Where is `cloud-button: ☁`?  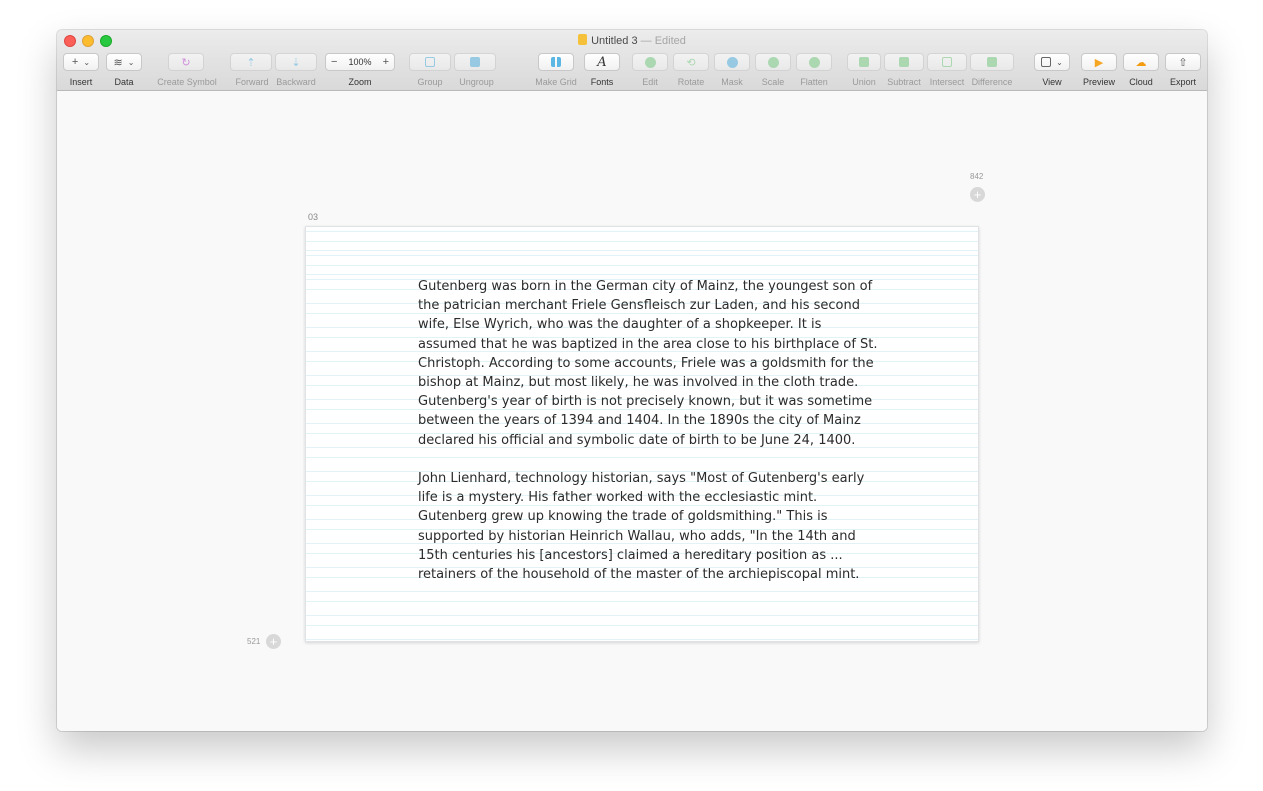
cloud-button: ☁ is located at coordinates (1141, 62).